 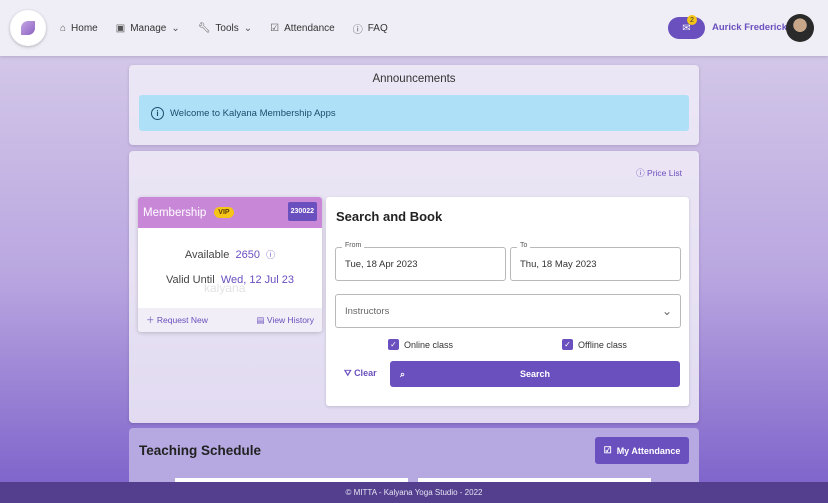 What do you see at coordinates (749, 27) in the screenshot?
I see `user-name: Aurick Frederick` at bounding box center [749, 27].